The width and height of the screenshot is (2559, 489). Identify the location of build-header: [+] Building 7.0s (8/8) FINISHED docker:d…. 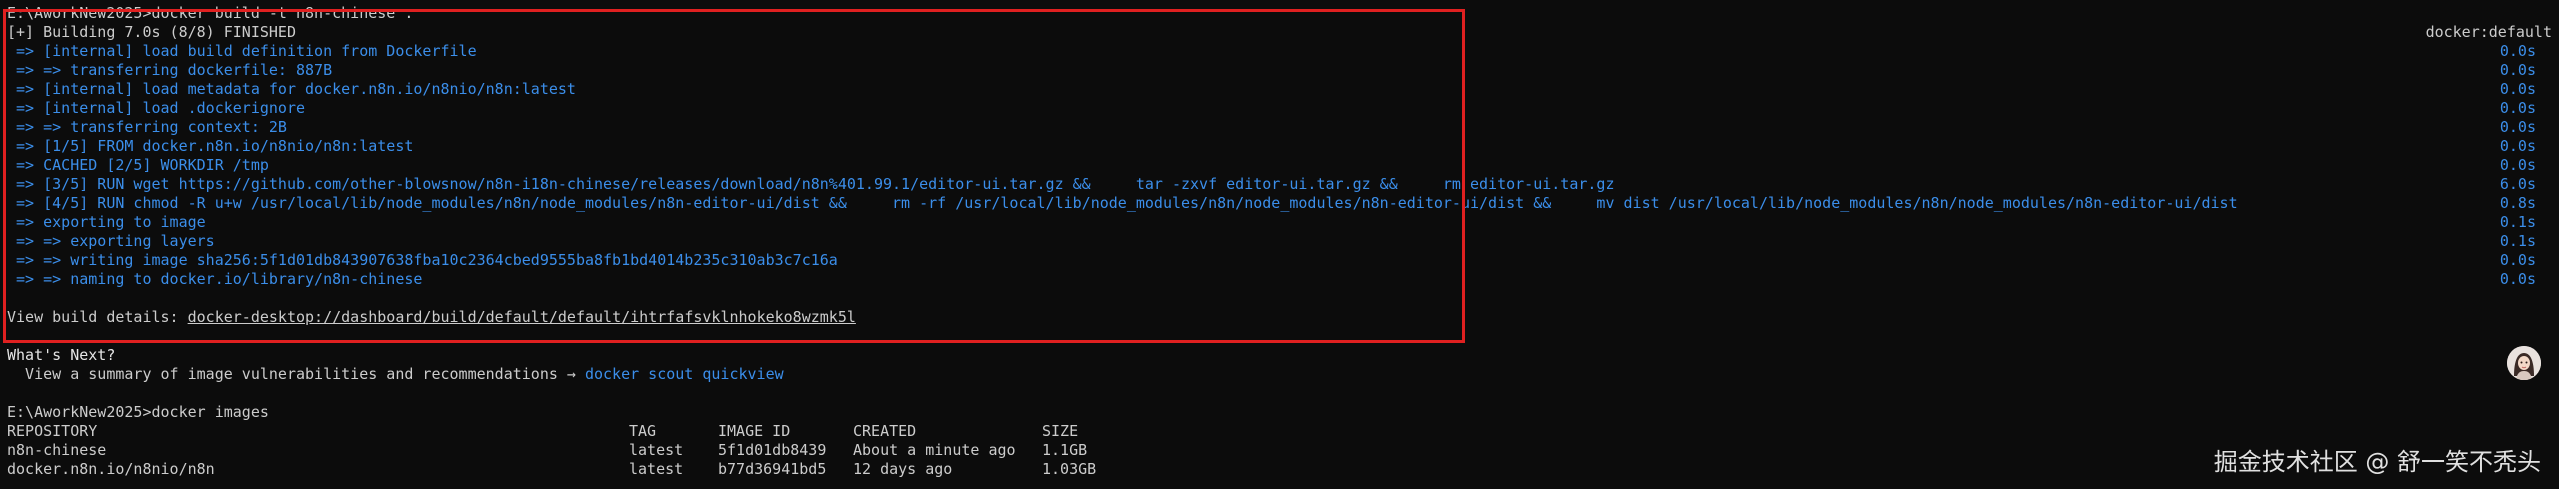
(1279, 32).